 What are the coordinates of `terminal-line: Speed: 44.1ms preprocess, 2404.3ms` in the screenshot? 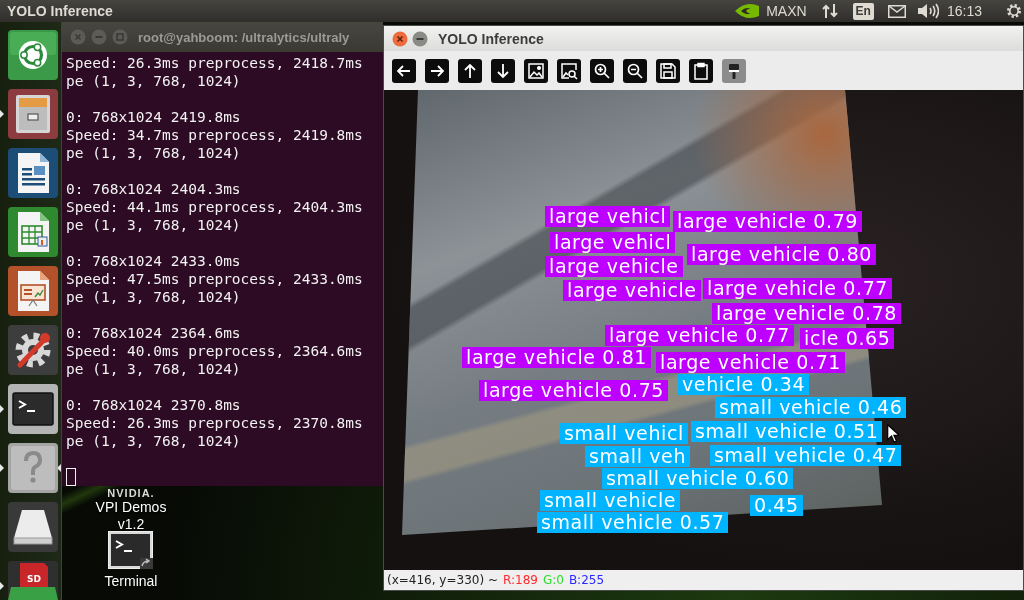 It's located at (215, 207).